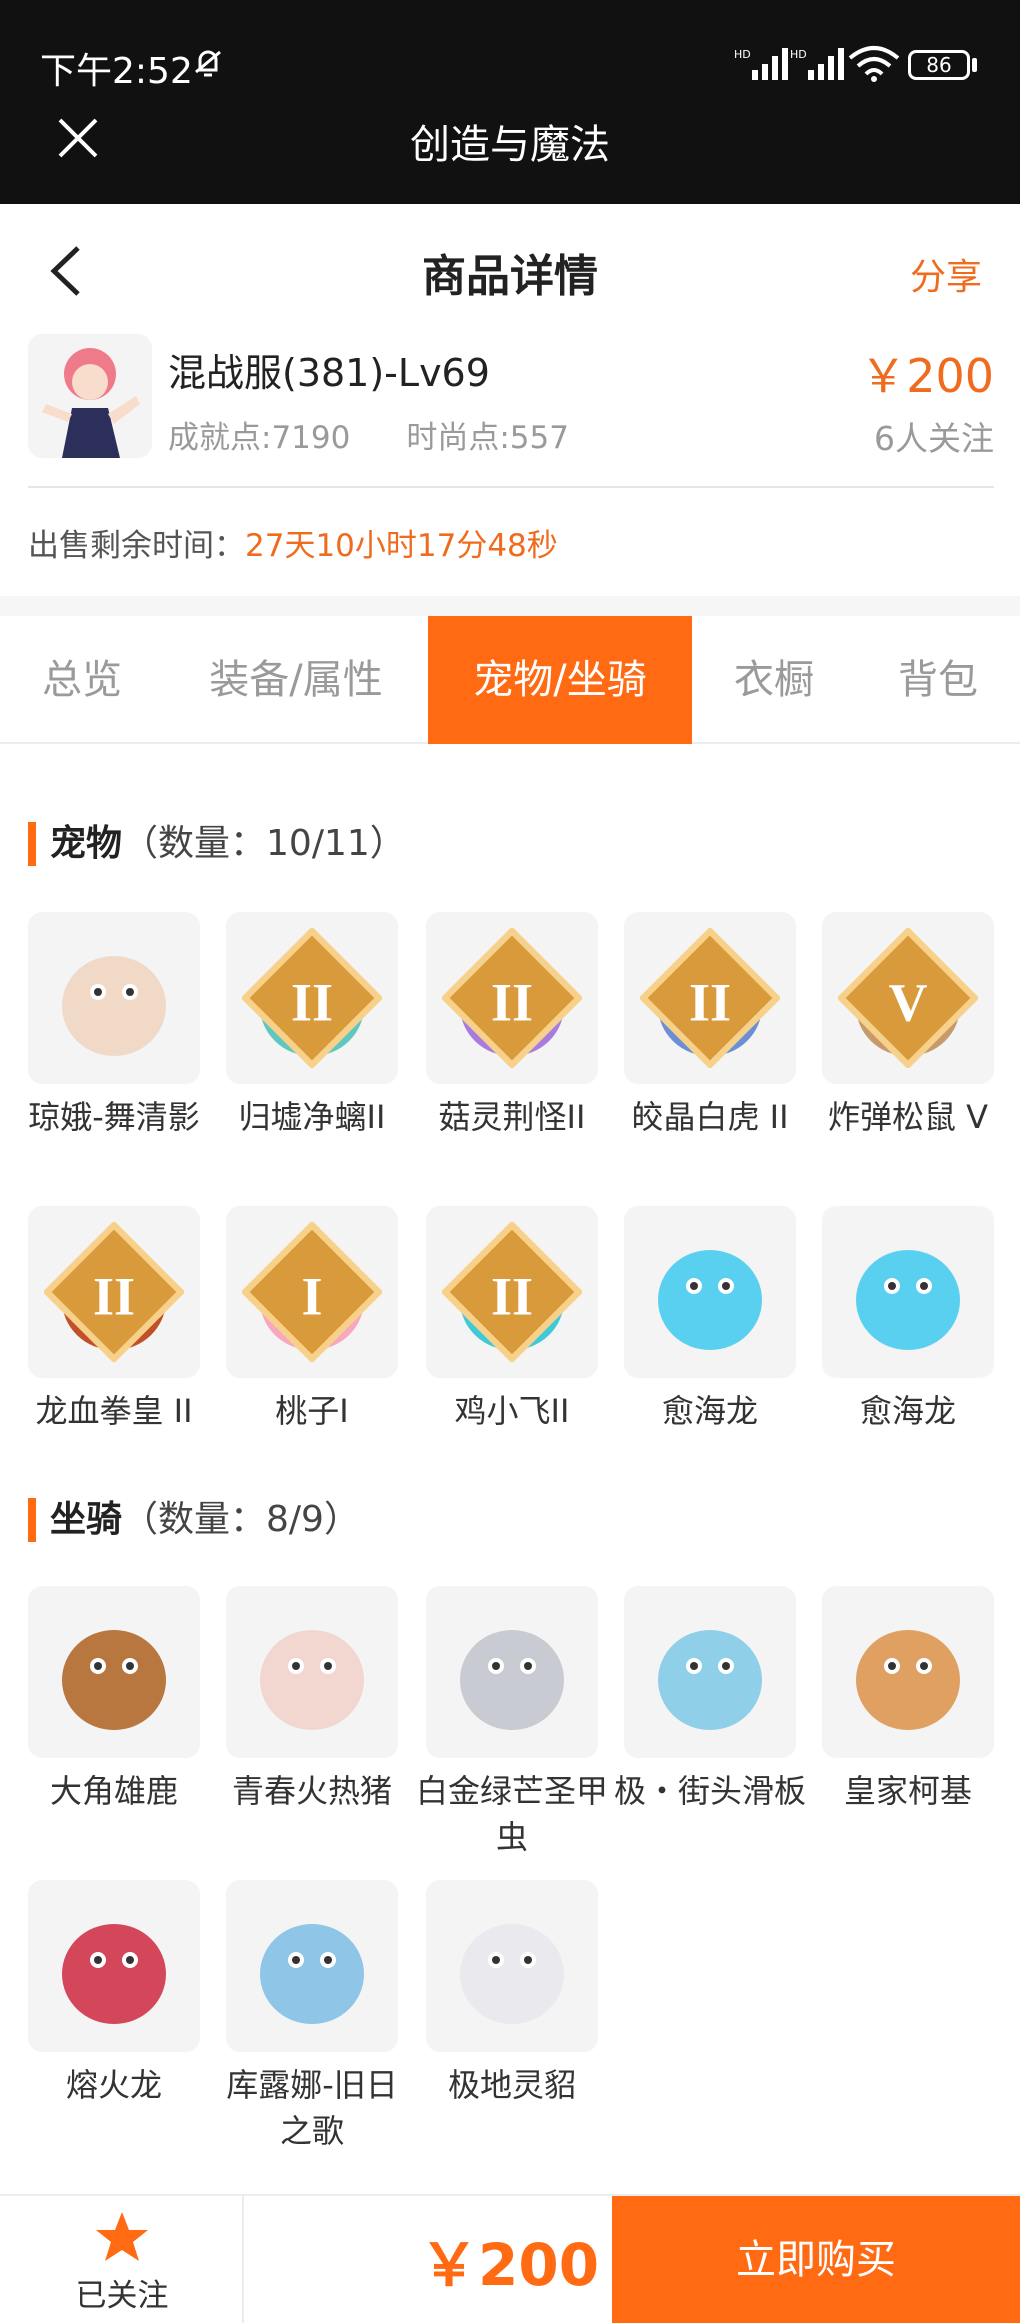 The width and height of the screenshot is (1020, 2323). Describe the element at coordinates (710, 1680) in the screenshot. I see `skateboard-icon` at that location.